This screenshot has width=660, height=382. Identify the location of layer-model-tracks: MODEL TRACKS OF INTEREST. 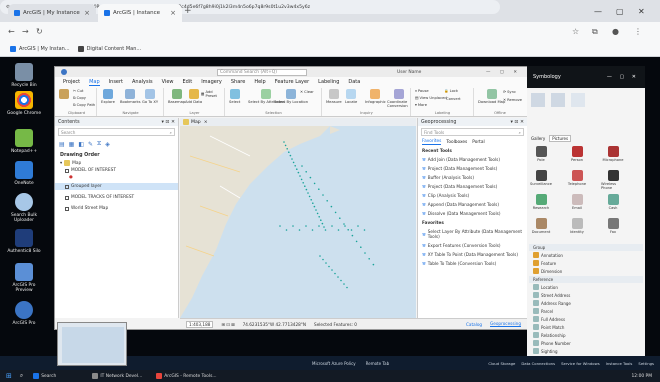
(116, 197).